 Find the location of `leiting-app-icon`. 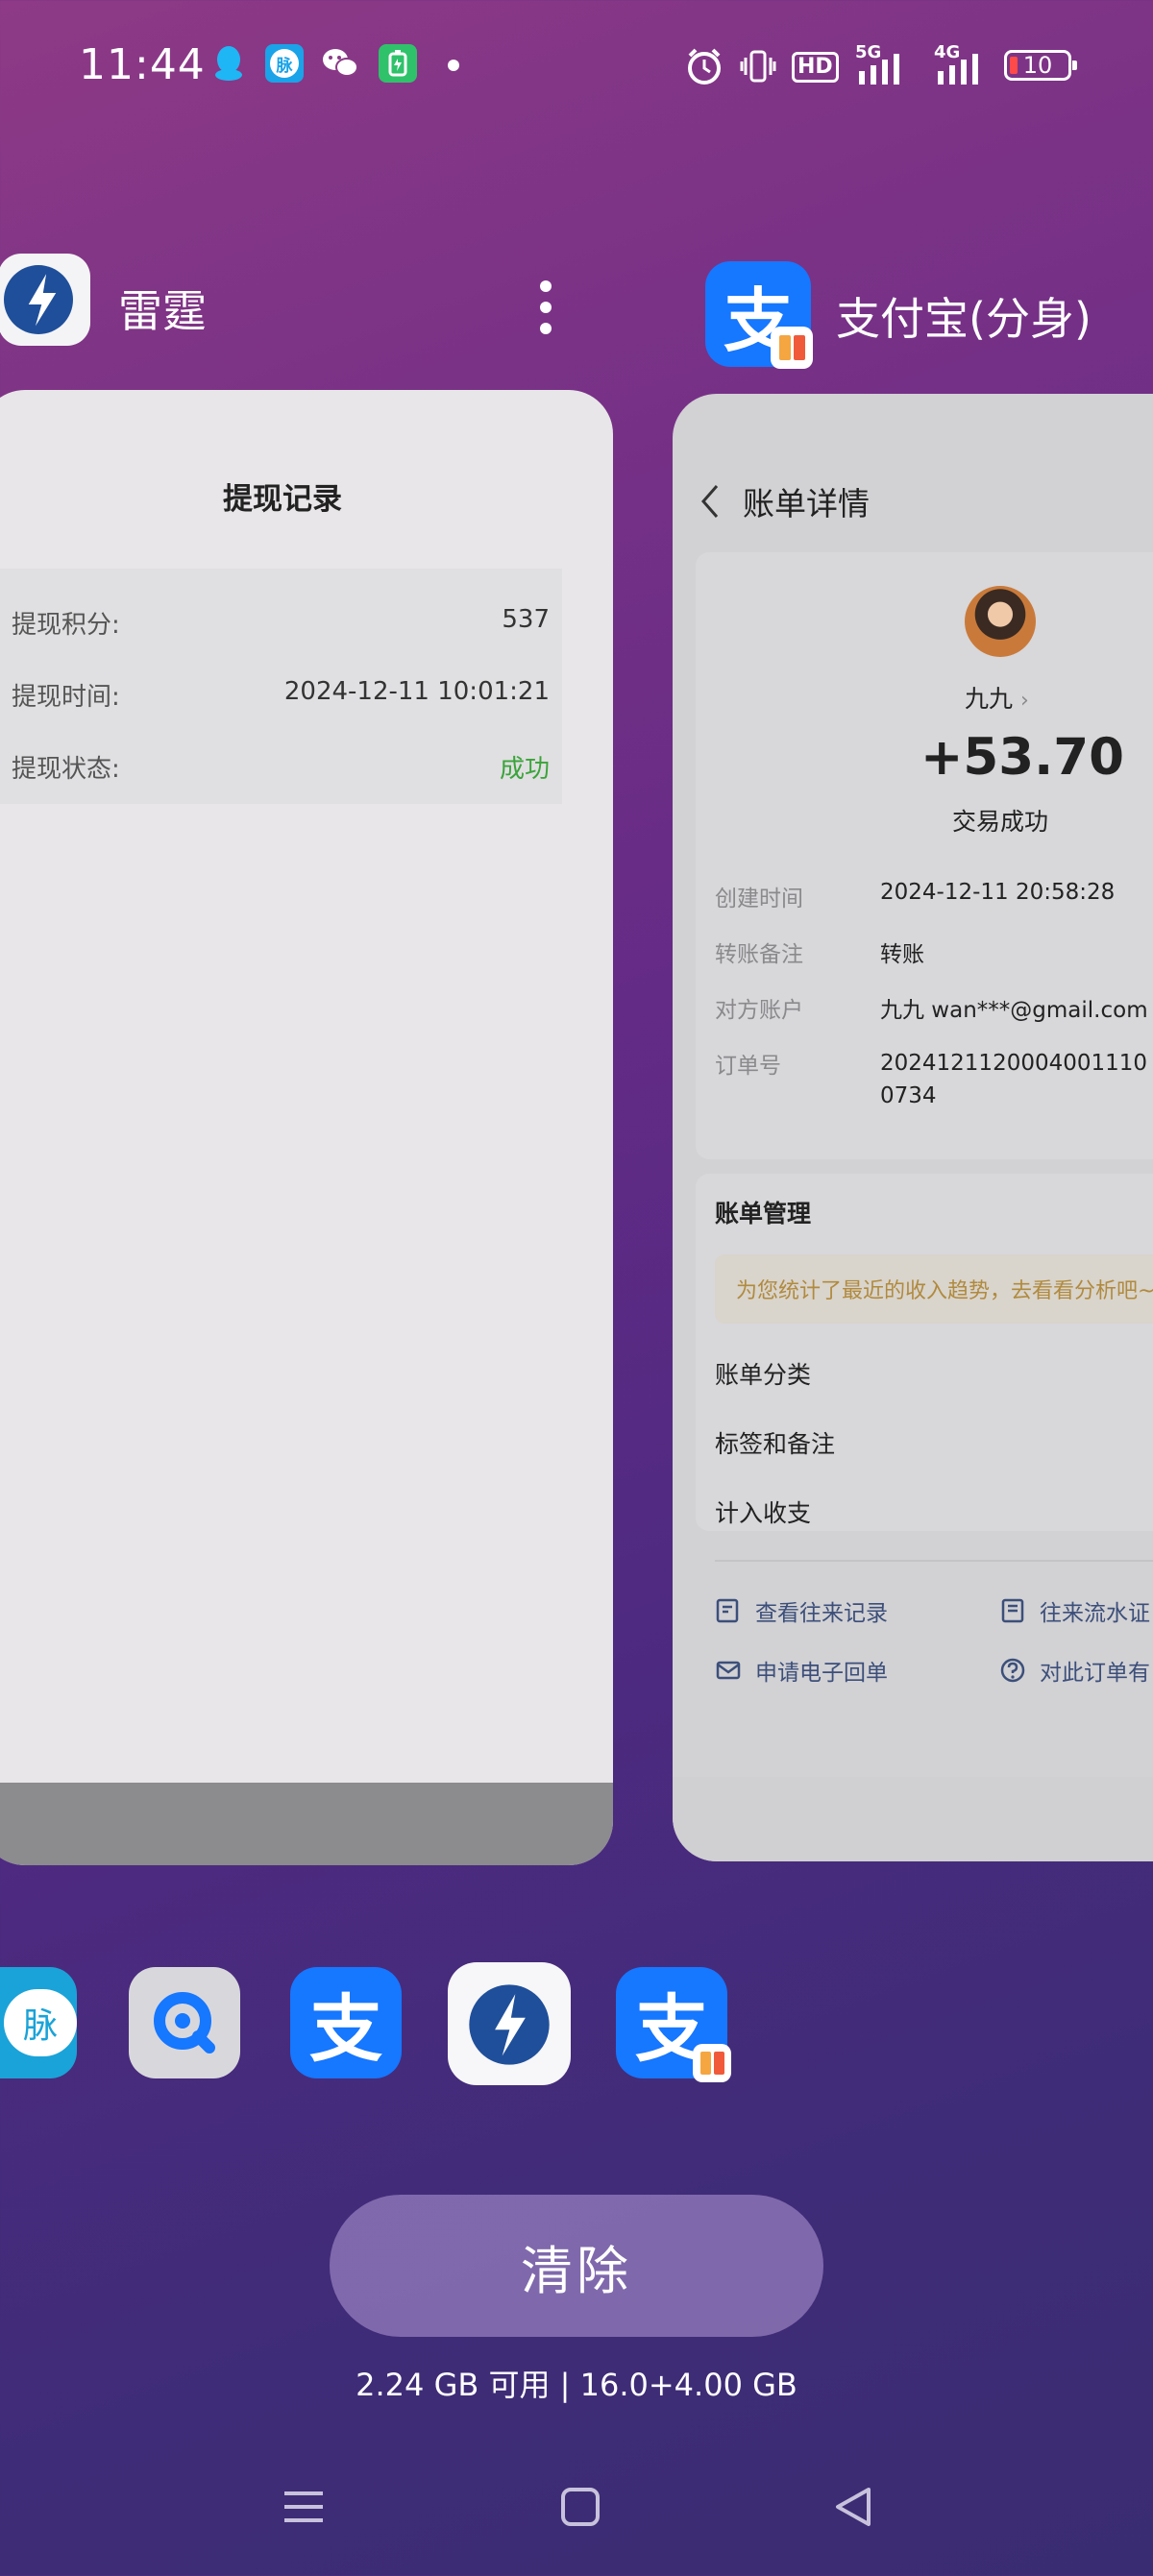

leiting-app-icon is located at coordinates (45, 300).